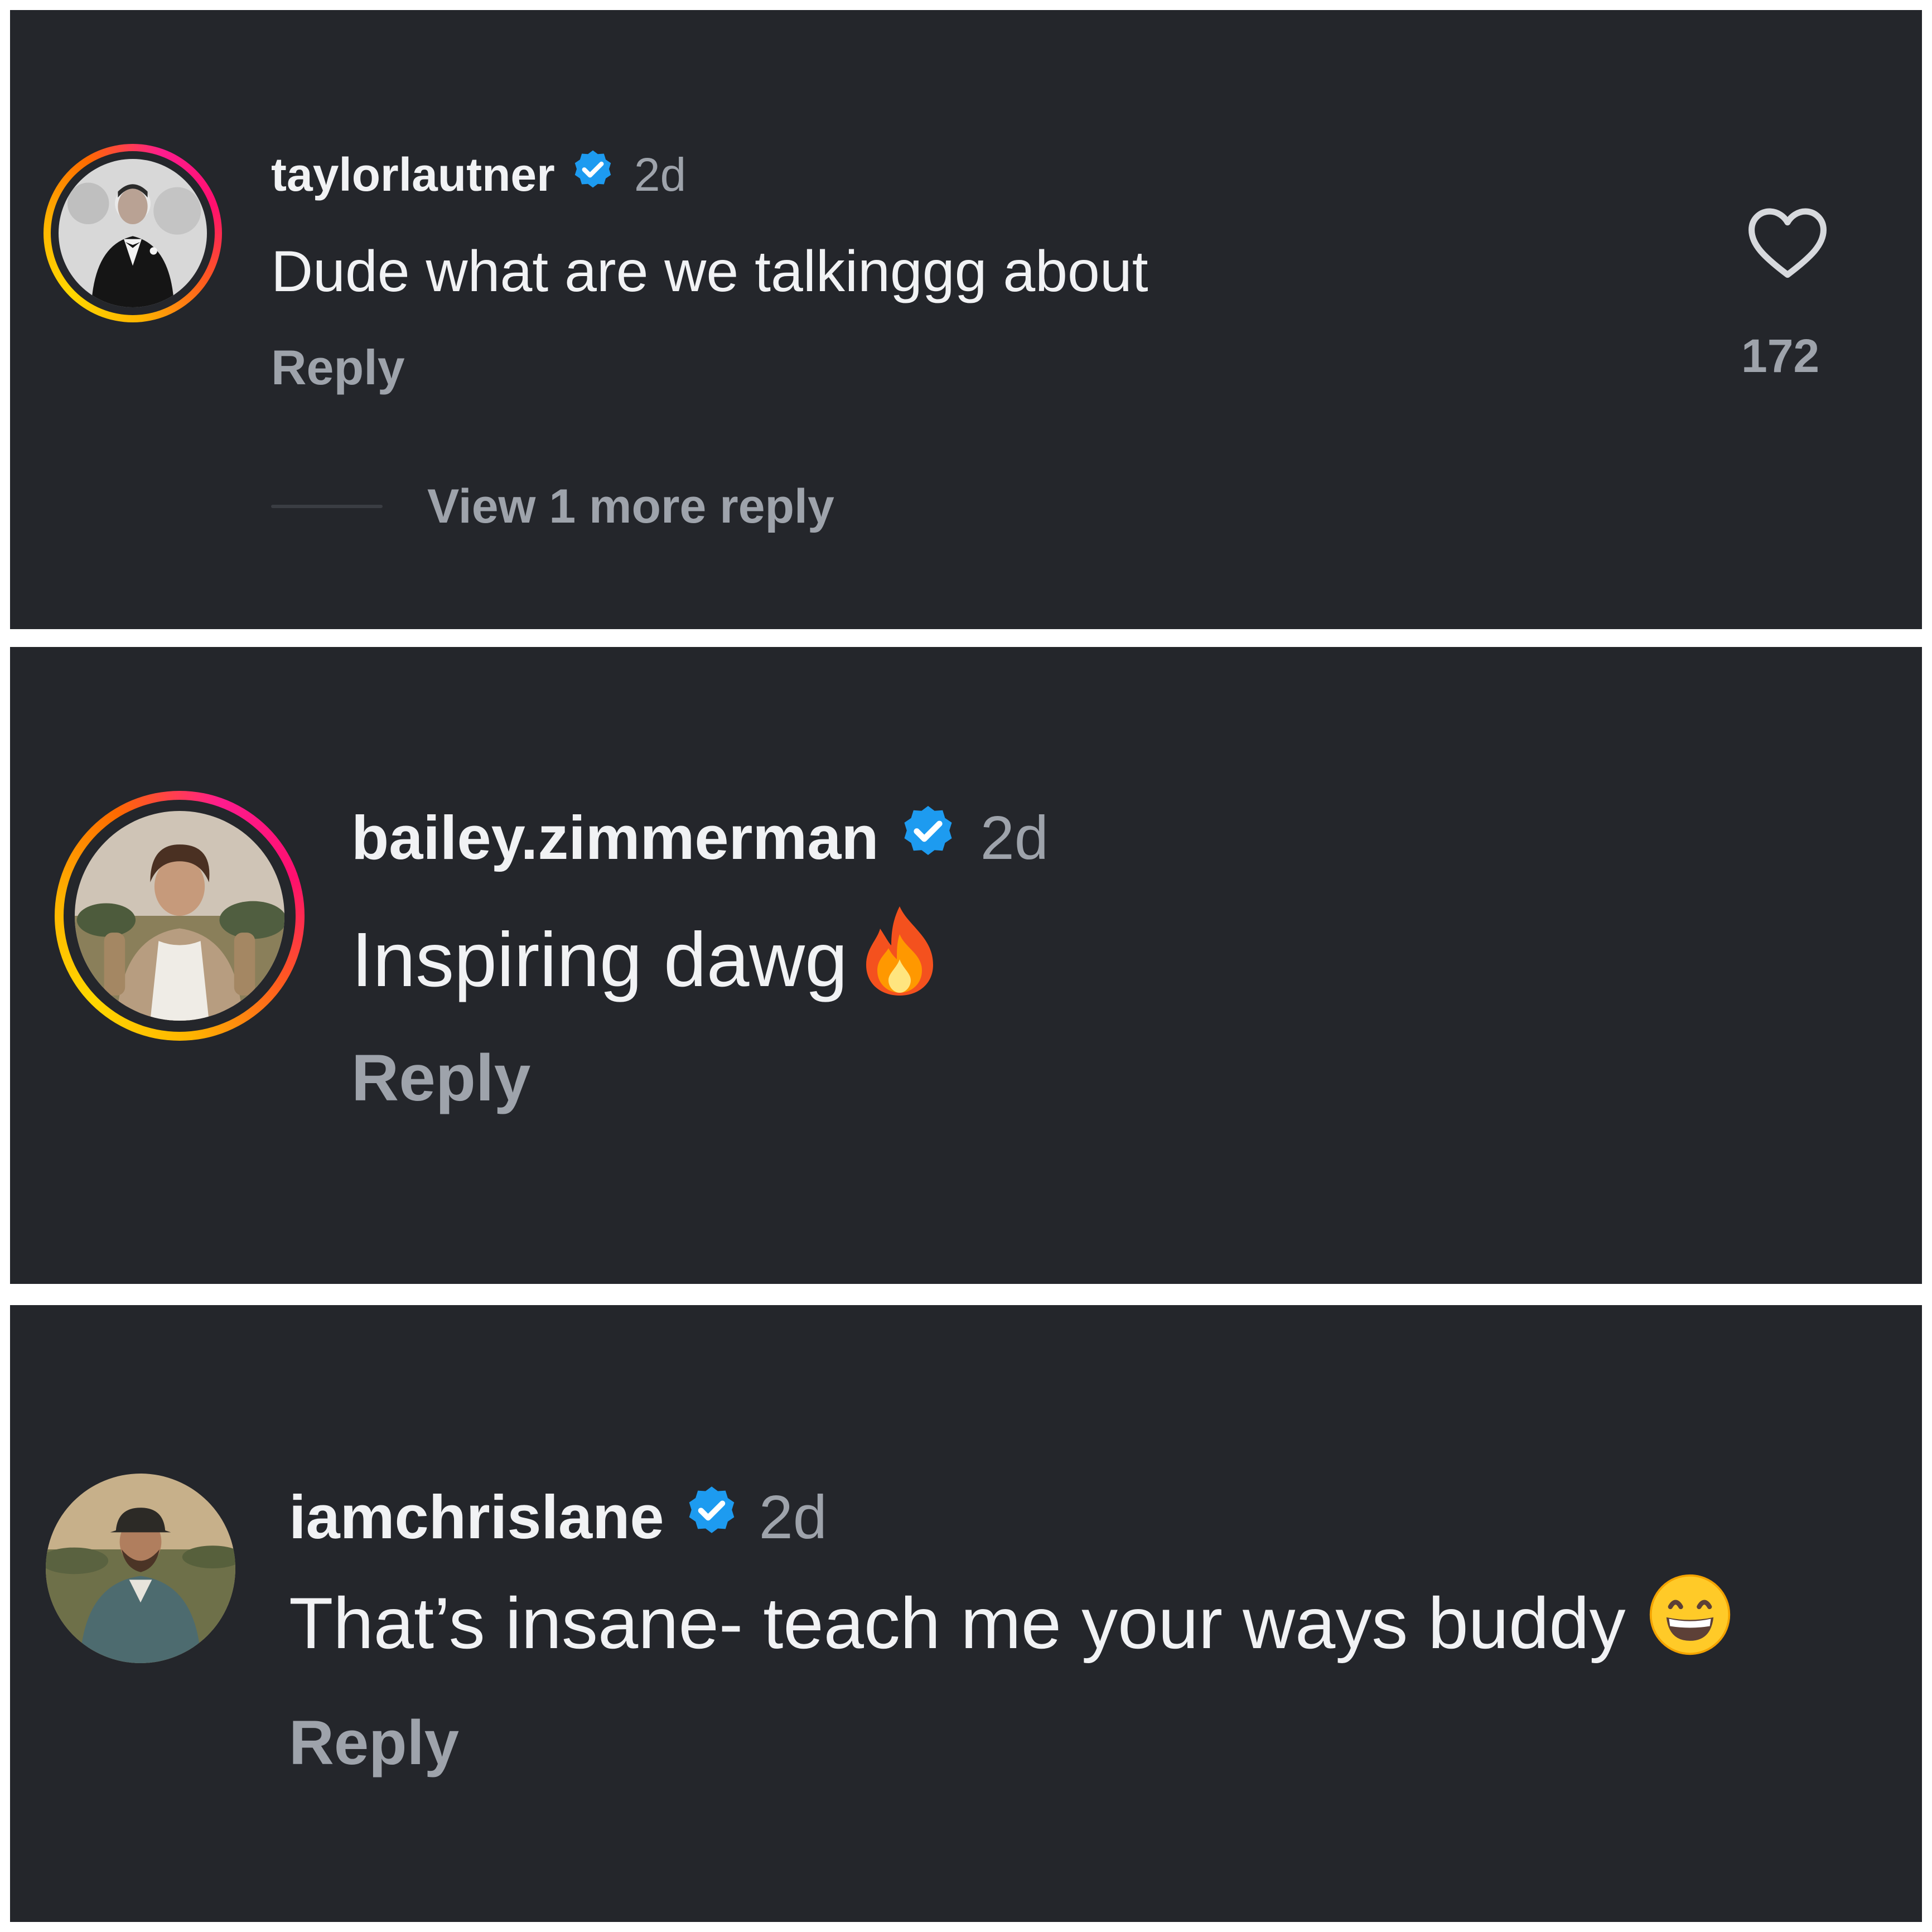 This screenshot has height=1932, width=1932. I want to click on avatar-taylorlautner, so click(133, 233).